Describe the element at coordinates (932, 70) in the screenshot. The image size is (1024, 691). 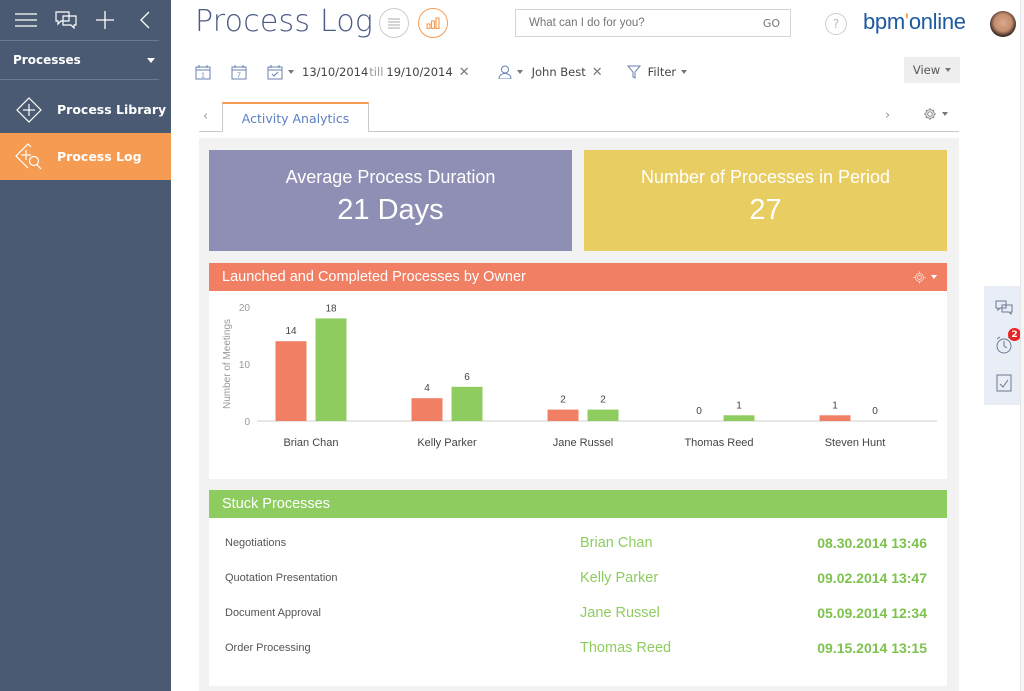
I see `view-button: View` at that location.